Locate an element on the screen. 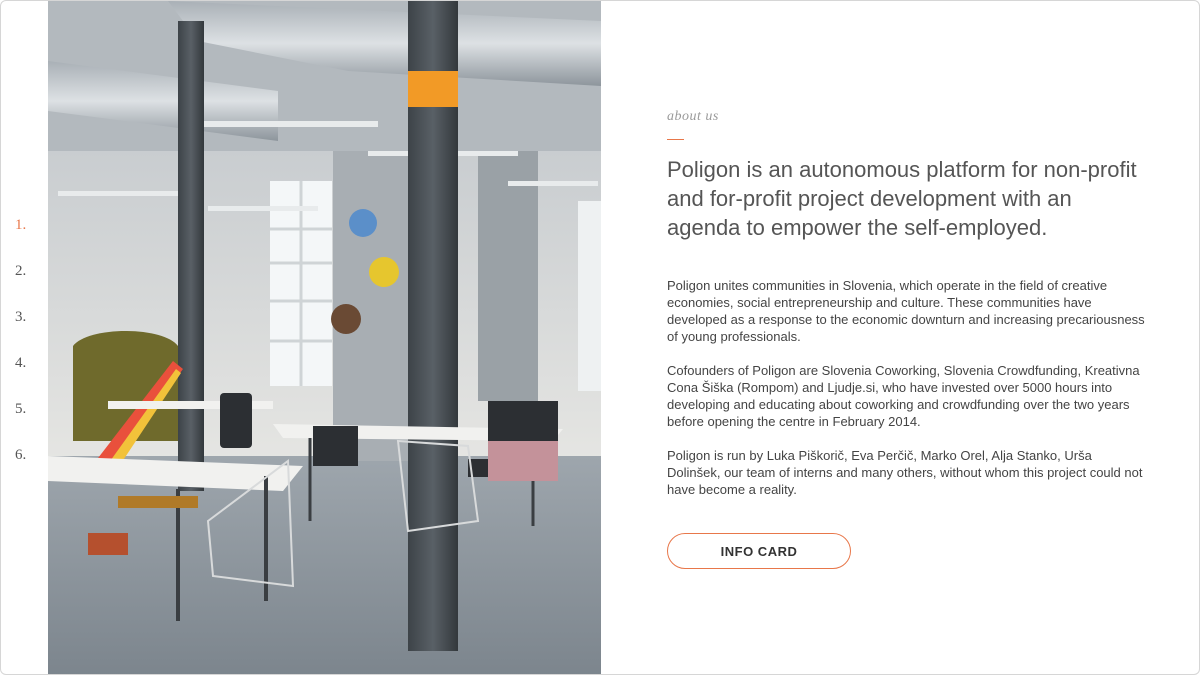  page-link-6: 6. is located at coordinates (30, 464).